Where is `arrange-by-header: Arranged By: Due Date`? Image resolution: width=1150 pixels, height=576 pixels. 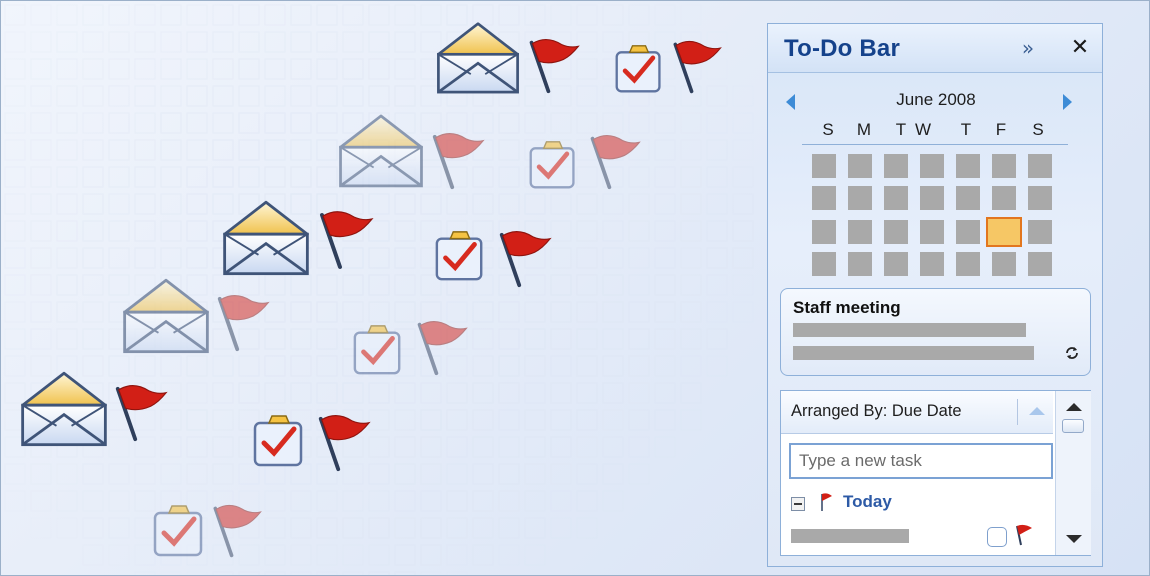 arrange-by-header: Arranged By: Due Date is located at coordinates (917, 412).